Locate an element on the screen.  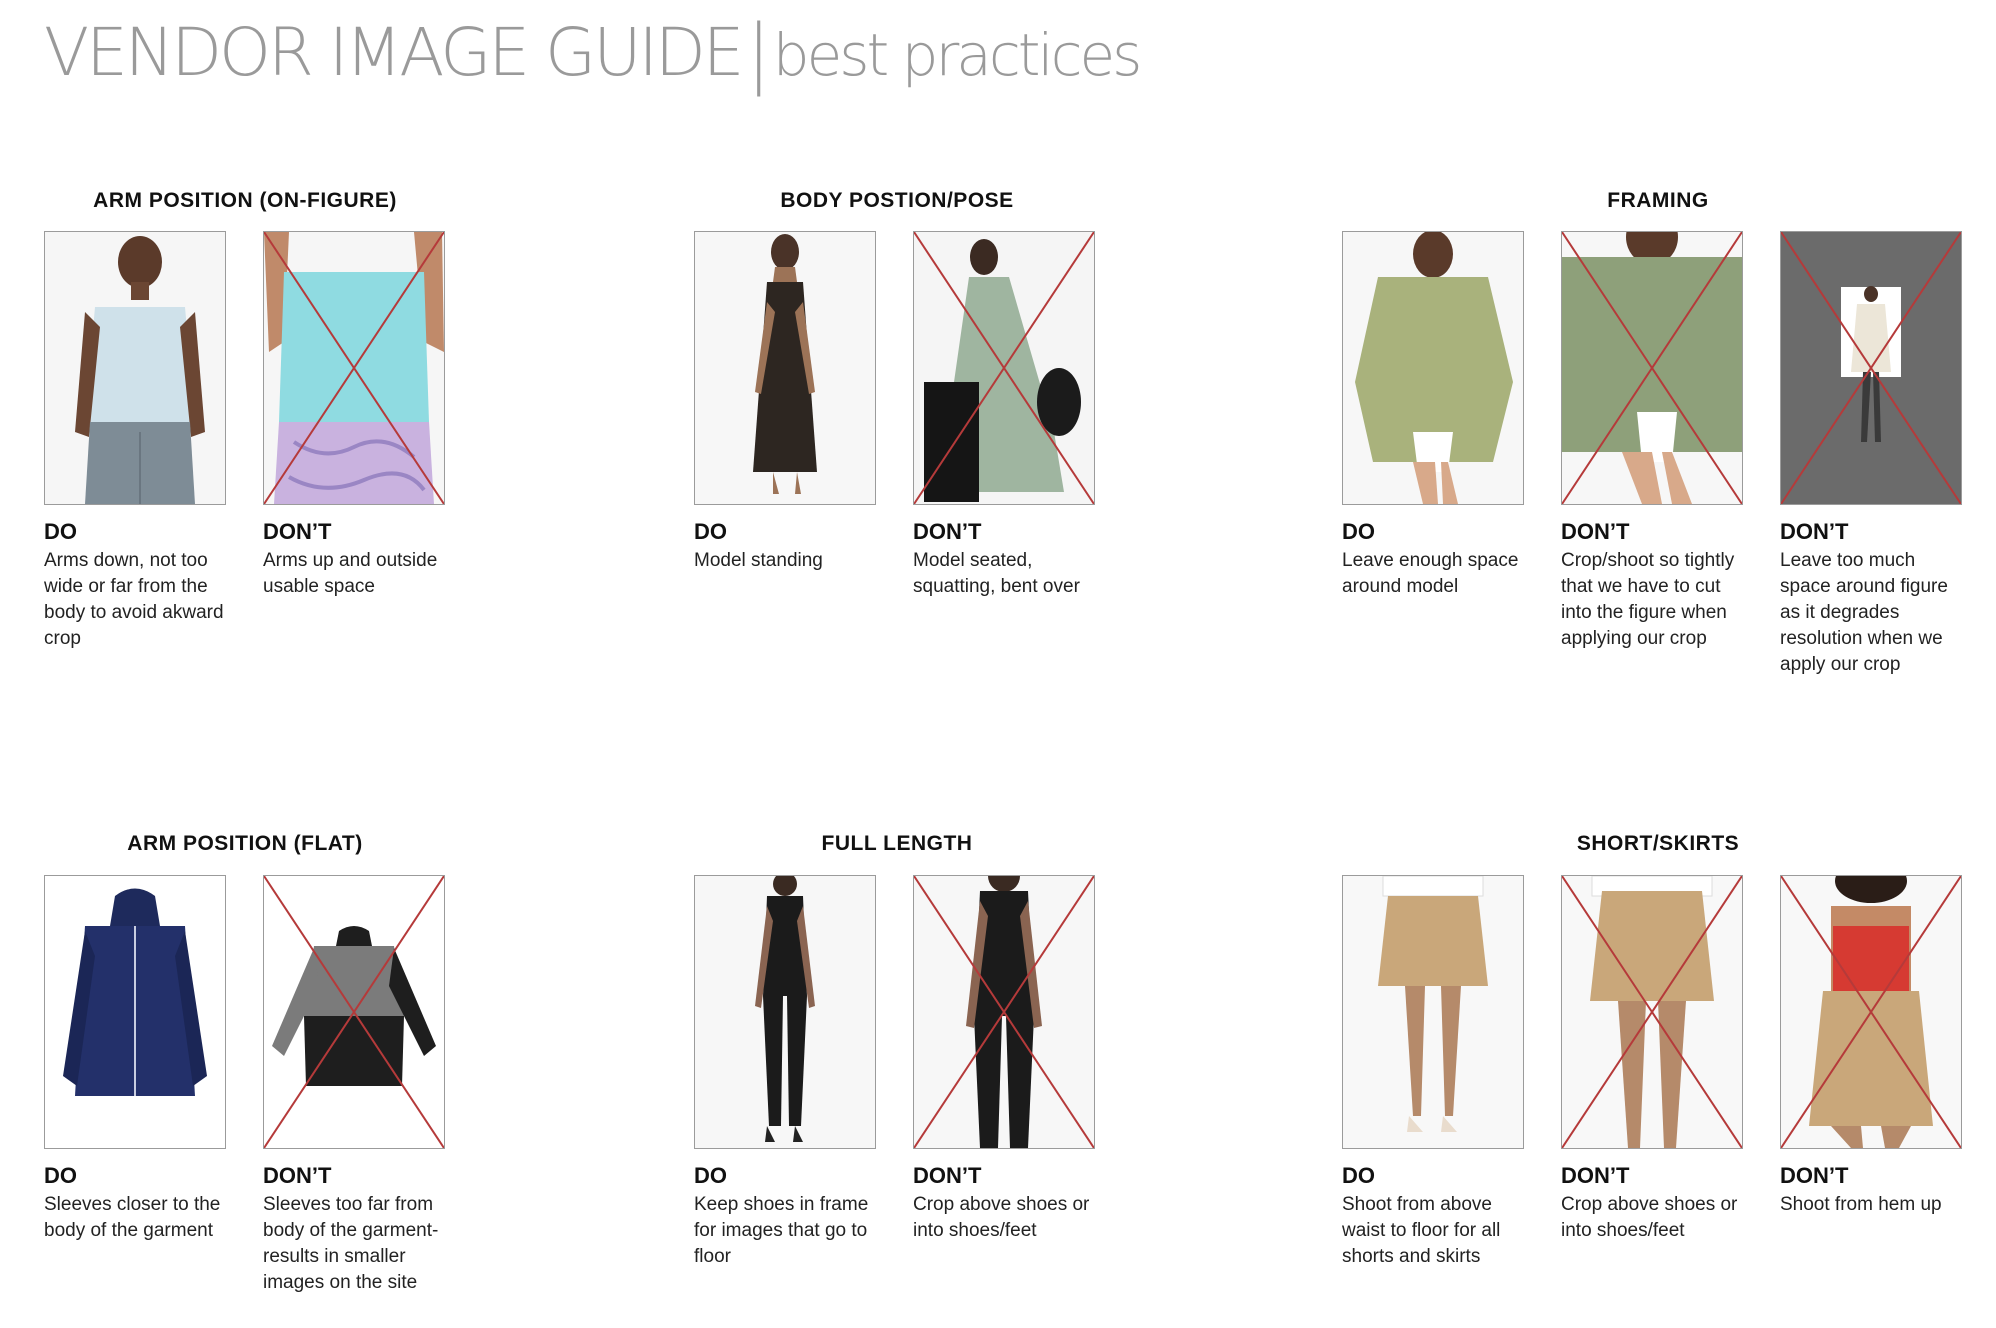
gray-black-jacket-flat-photo is located at coordinates (354, 1012).